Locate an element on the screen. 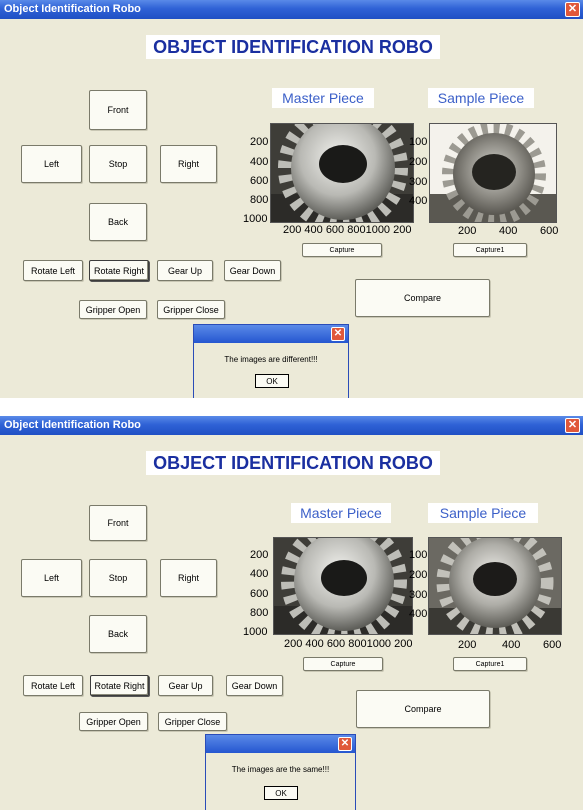  dialog-message: The images are different!!! is located at coordinates (271, 359).